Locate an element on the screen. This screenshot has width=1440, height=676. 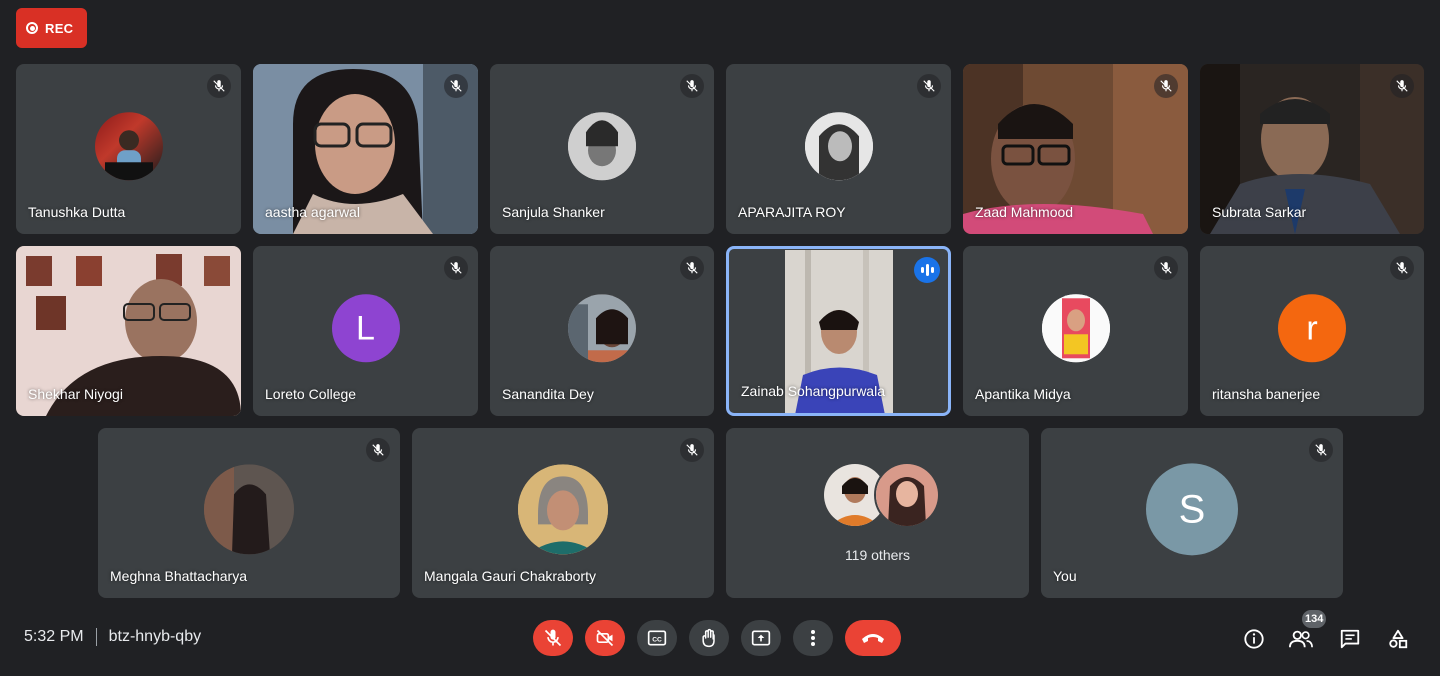
meeting-info: 5:32 PM btz-hnyb-qby is located at coordinates (112, 637).